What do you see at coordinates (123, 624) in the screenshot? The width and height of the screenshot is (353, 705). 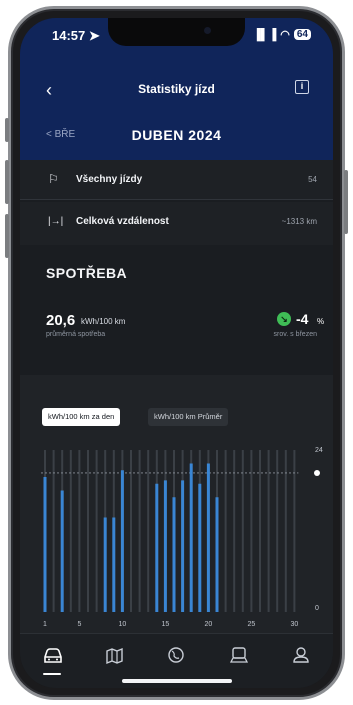 I see `x-tick-label: 10` at bounding box center [123, 624].